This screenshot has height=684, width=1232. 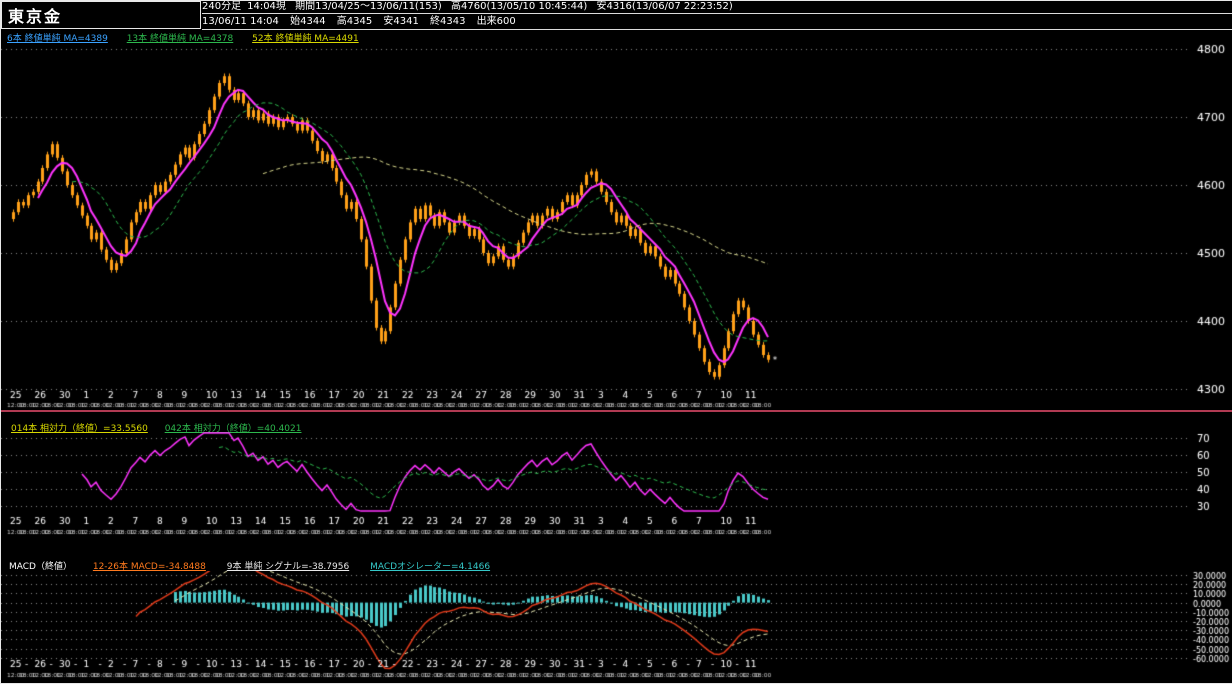 What do you see at coordinates (266, 6) in the screenshot?
I see `current-time-label: 14:04現` at bounding box center [266, 6].